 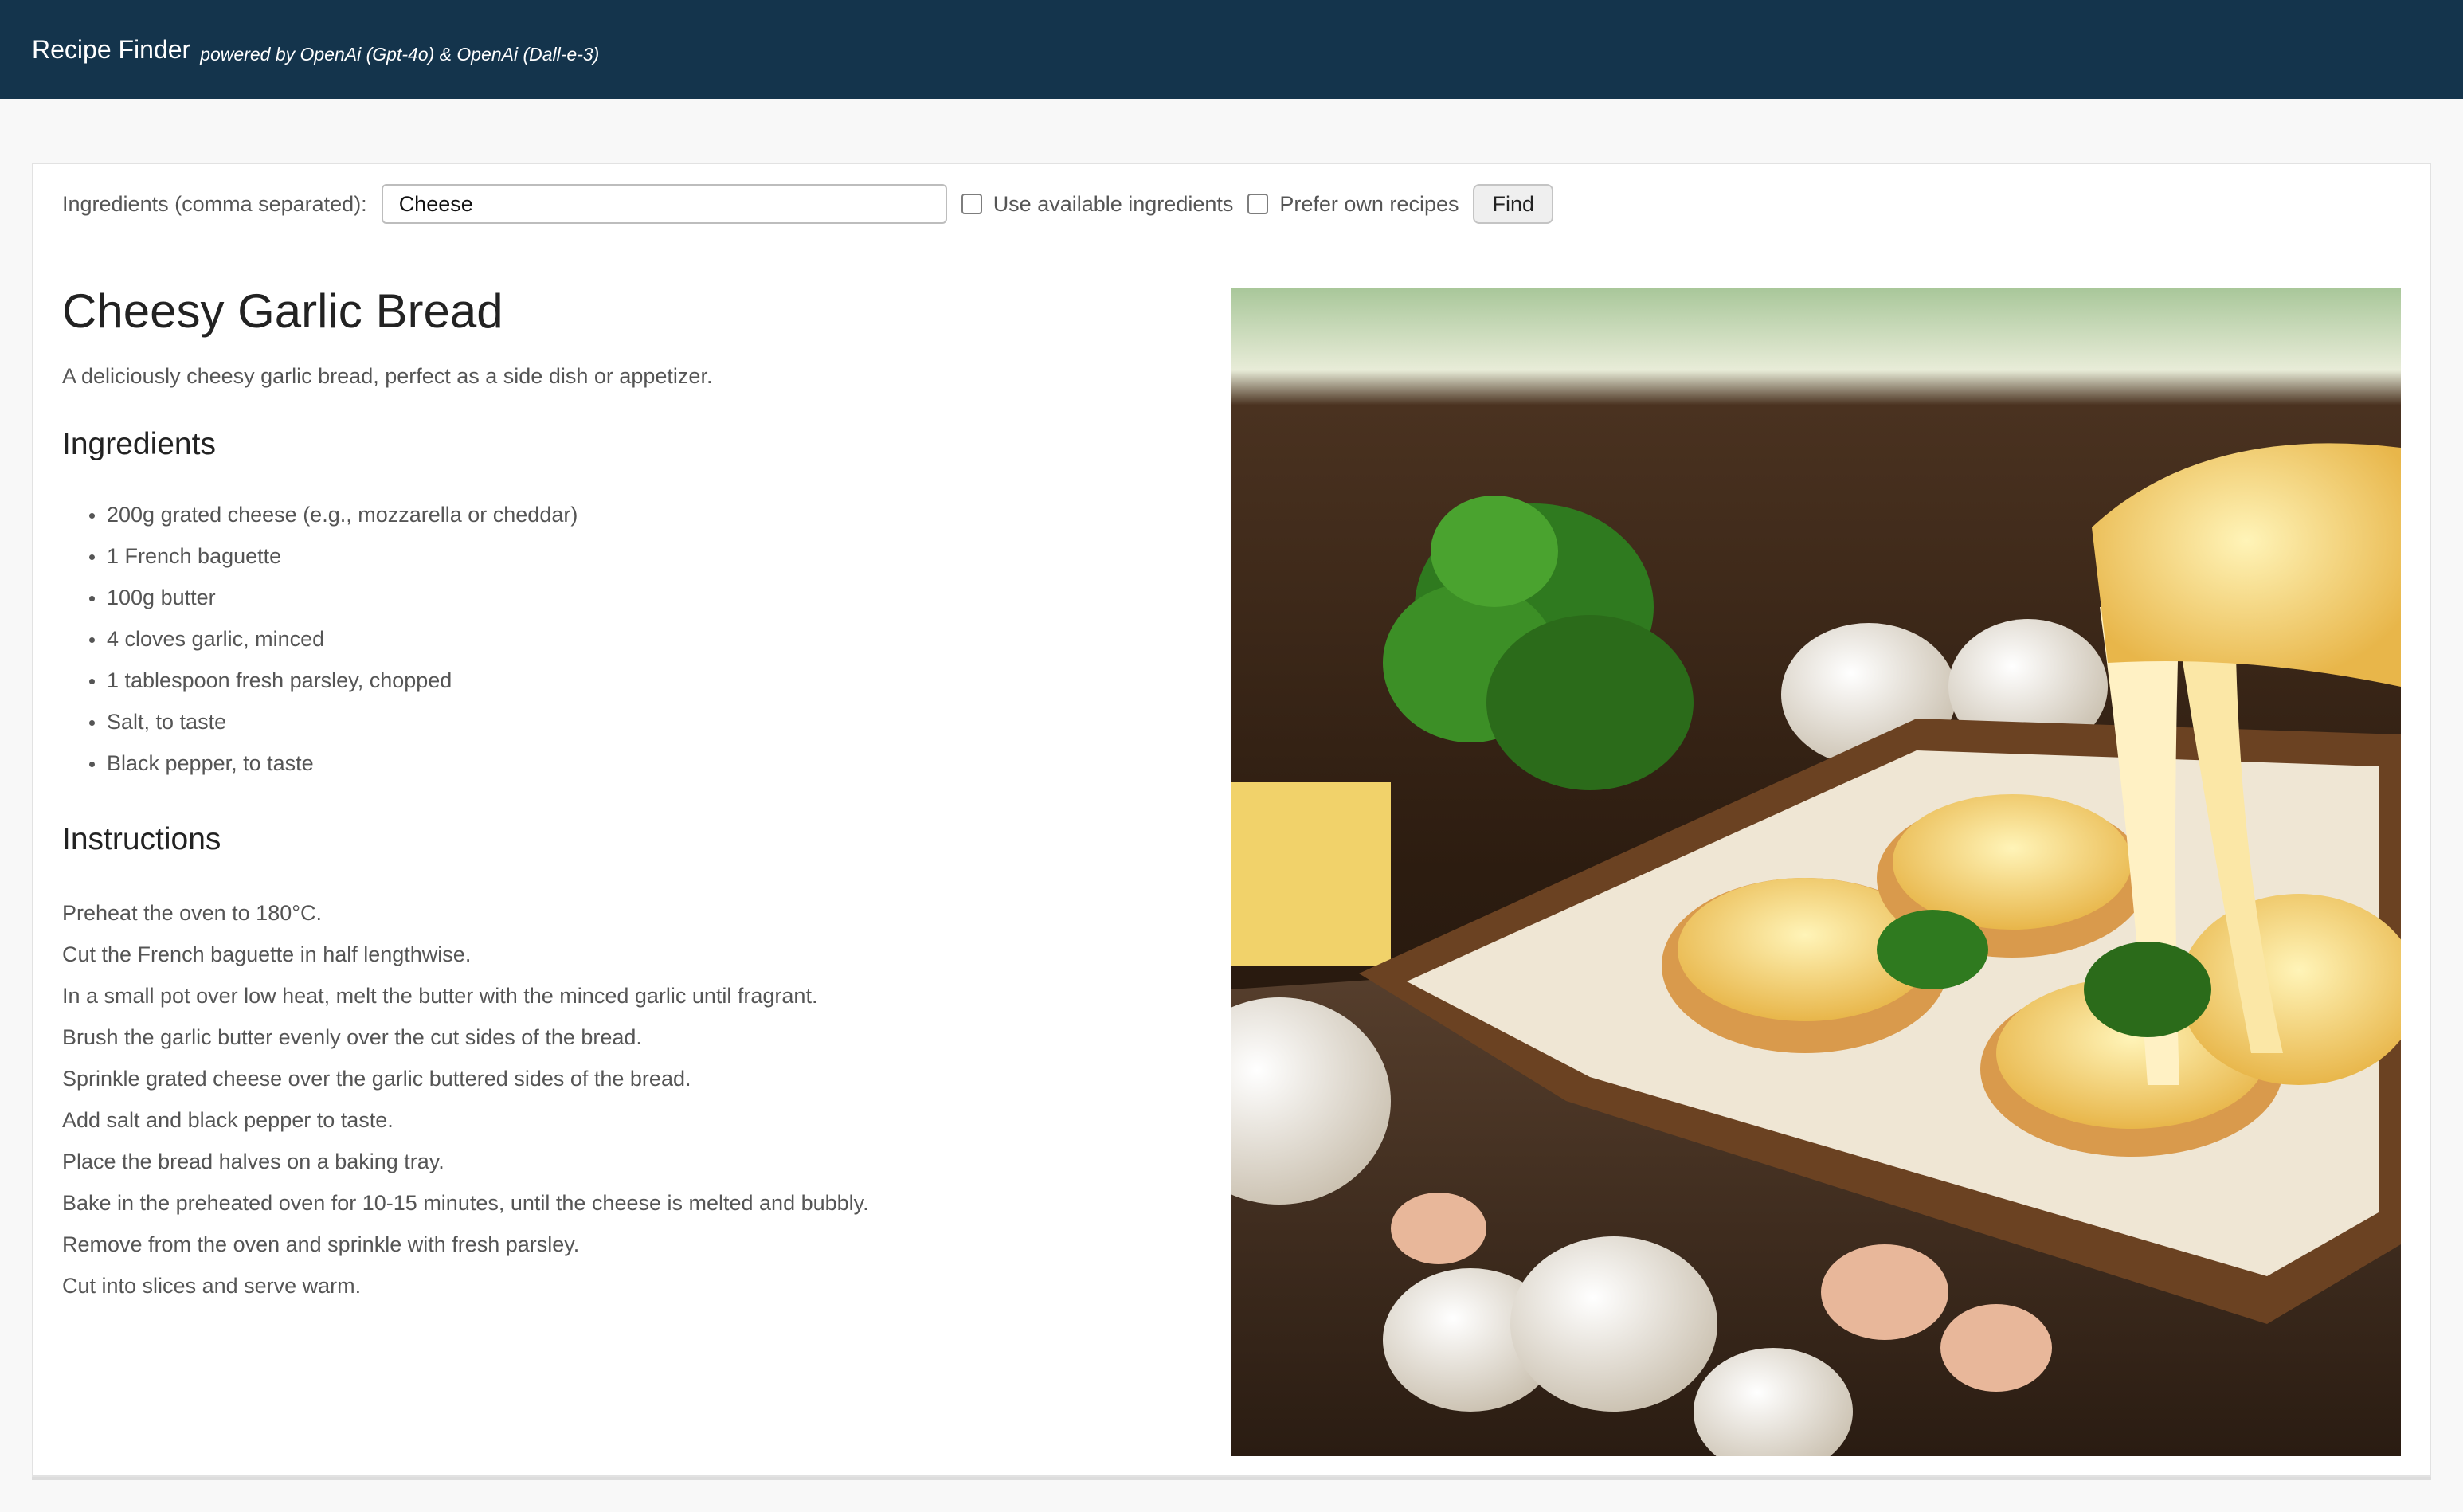 What do you see at coordinates (282, 311) in the screenshot?
I see `recipe-title: Cheesy Garlic Bread` at bounding box center [282, 311].